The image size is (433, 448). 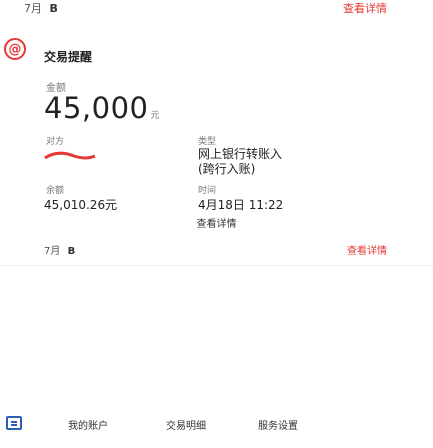 What do you see at coordinates (216, 222) in the screenshot?
I see `view-details-link: 查看详情` at bounding box center [216, 222].